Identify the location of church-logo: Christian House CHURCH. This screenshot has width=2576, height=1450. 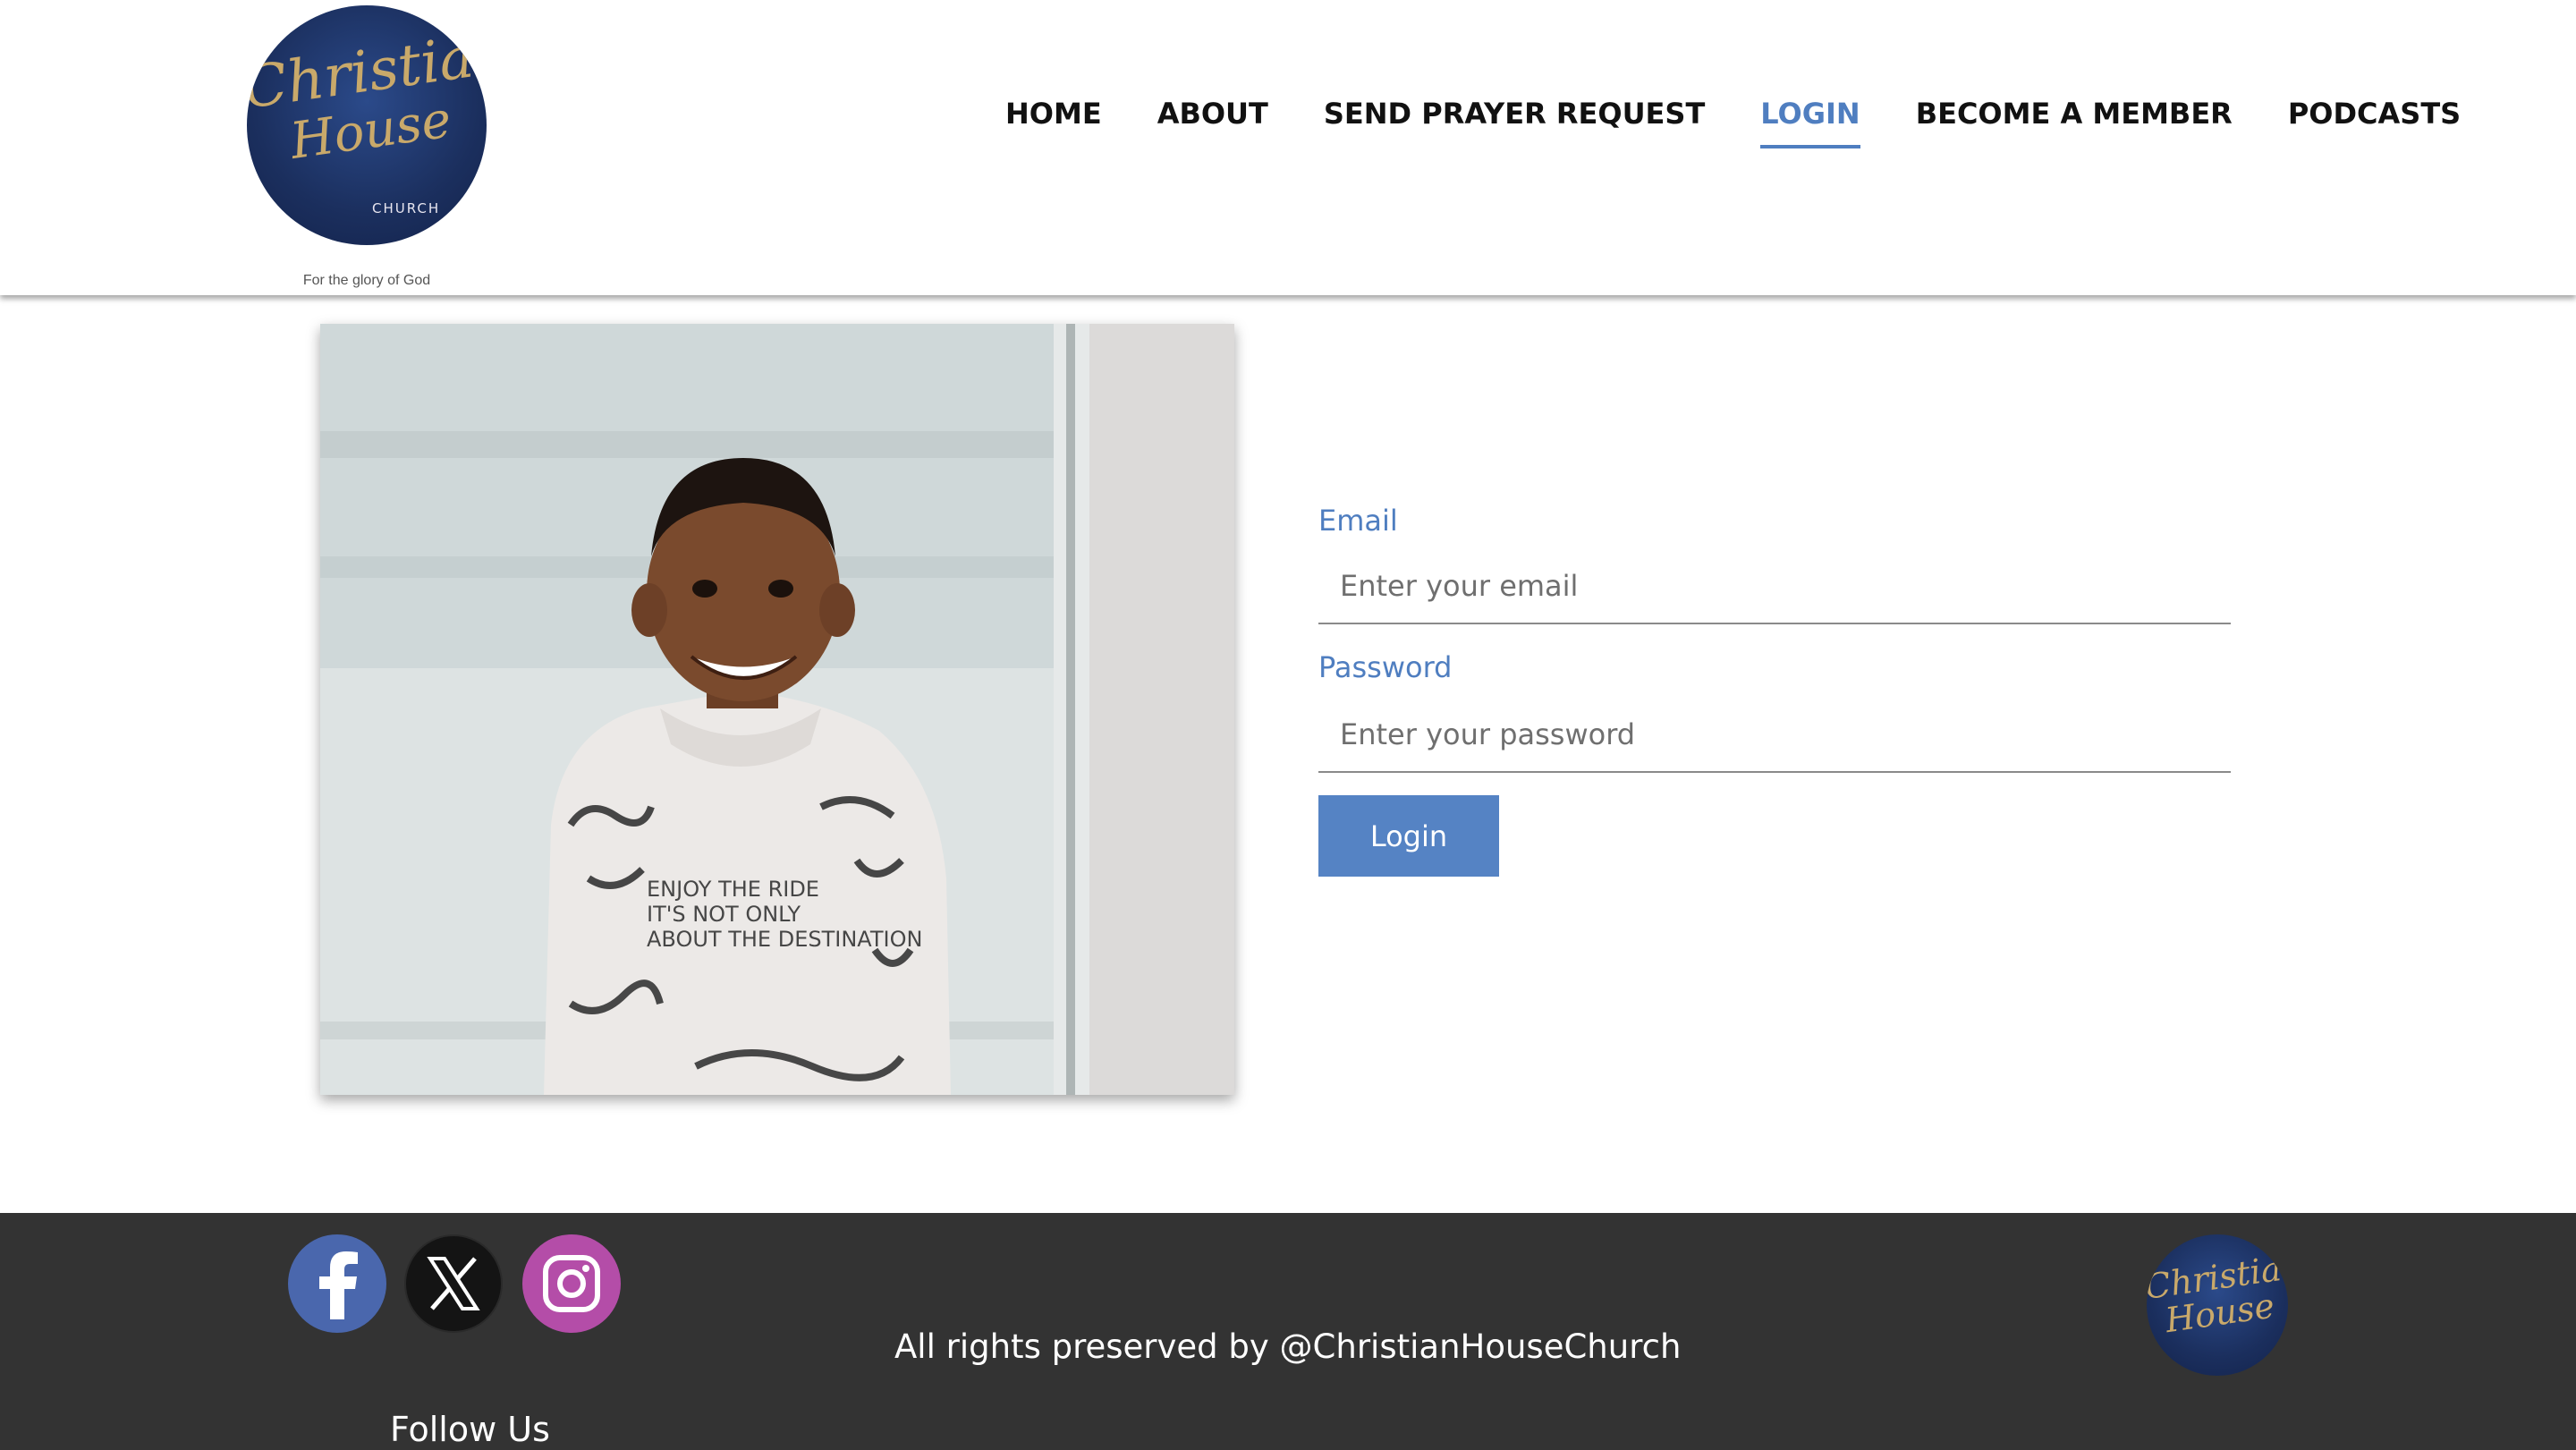
(367, 125).